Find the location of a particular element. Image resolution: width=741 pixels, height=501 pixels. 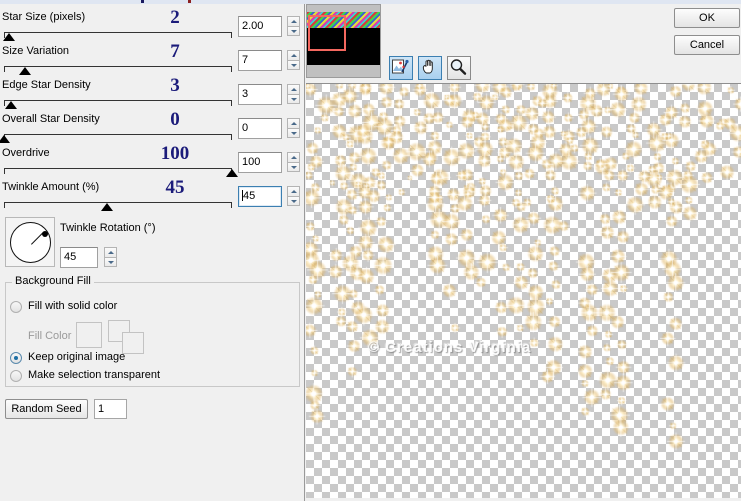

slider-label: Edge Star Density is located at coordinates (46, 85).